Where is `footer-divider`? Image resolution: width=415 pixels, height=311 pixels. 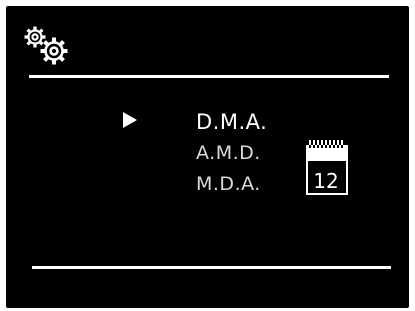
footer-divider is located at coordinates (211, 267).